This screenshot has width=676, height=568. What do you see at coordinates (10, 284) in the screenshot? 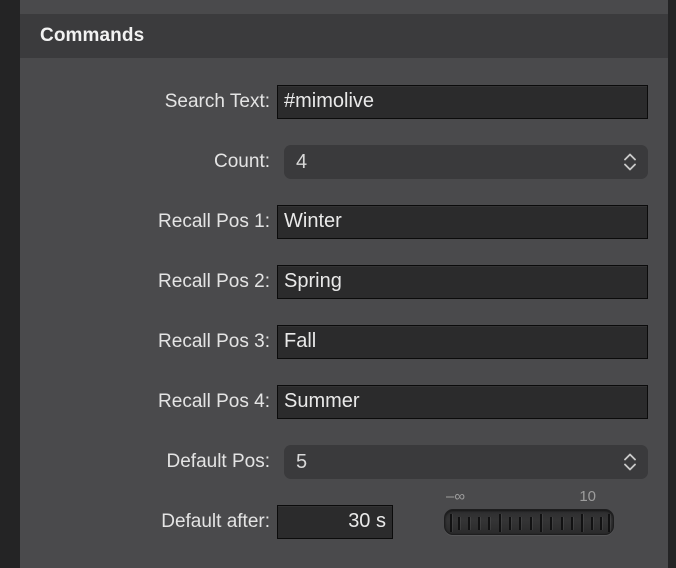
I see `left-gutter` at bounding box center [10, 284].